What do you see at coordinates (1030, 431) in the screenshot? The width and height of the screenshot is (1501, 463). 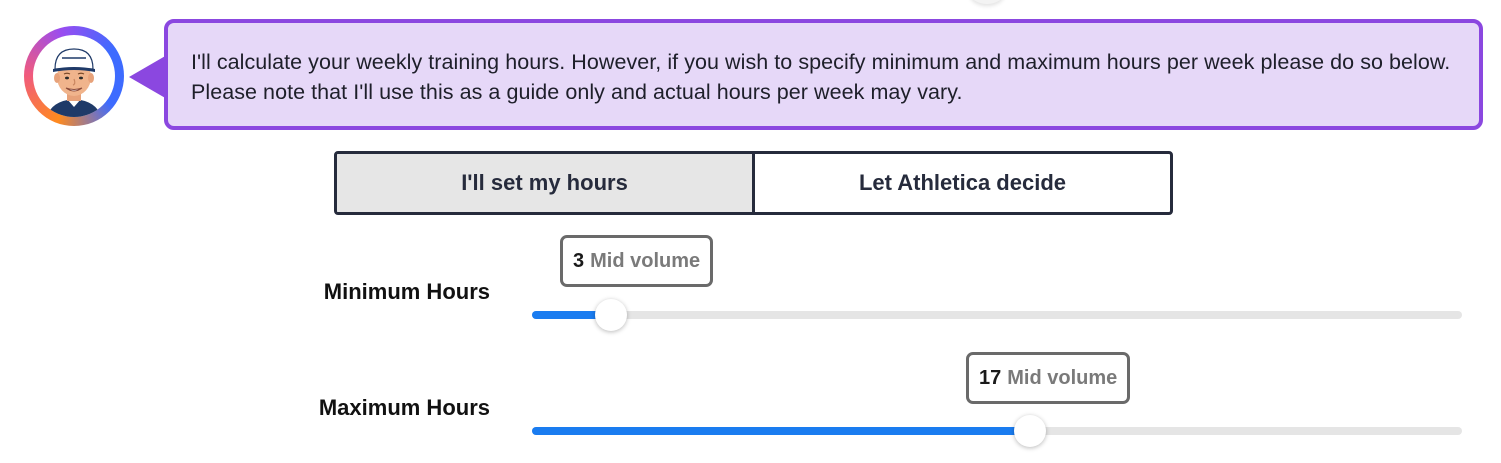 I see `maximum-hours-slider-thumb` at bounding box center [1030, 431].